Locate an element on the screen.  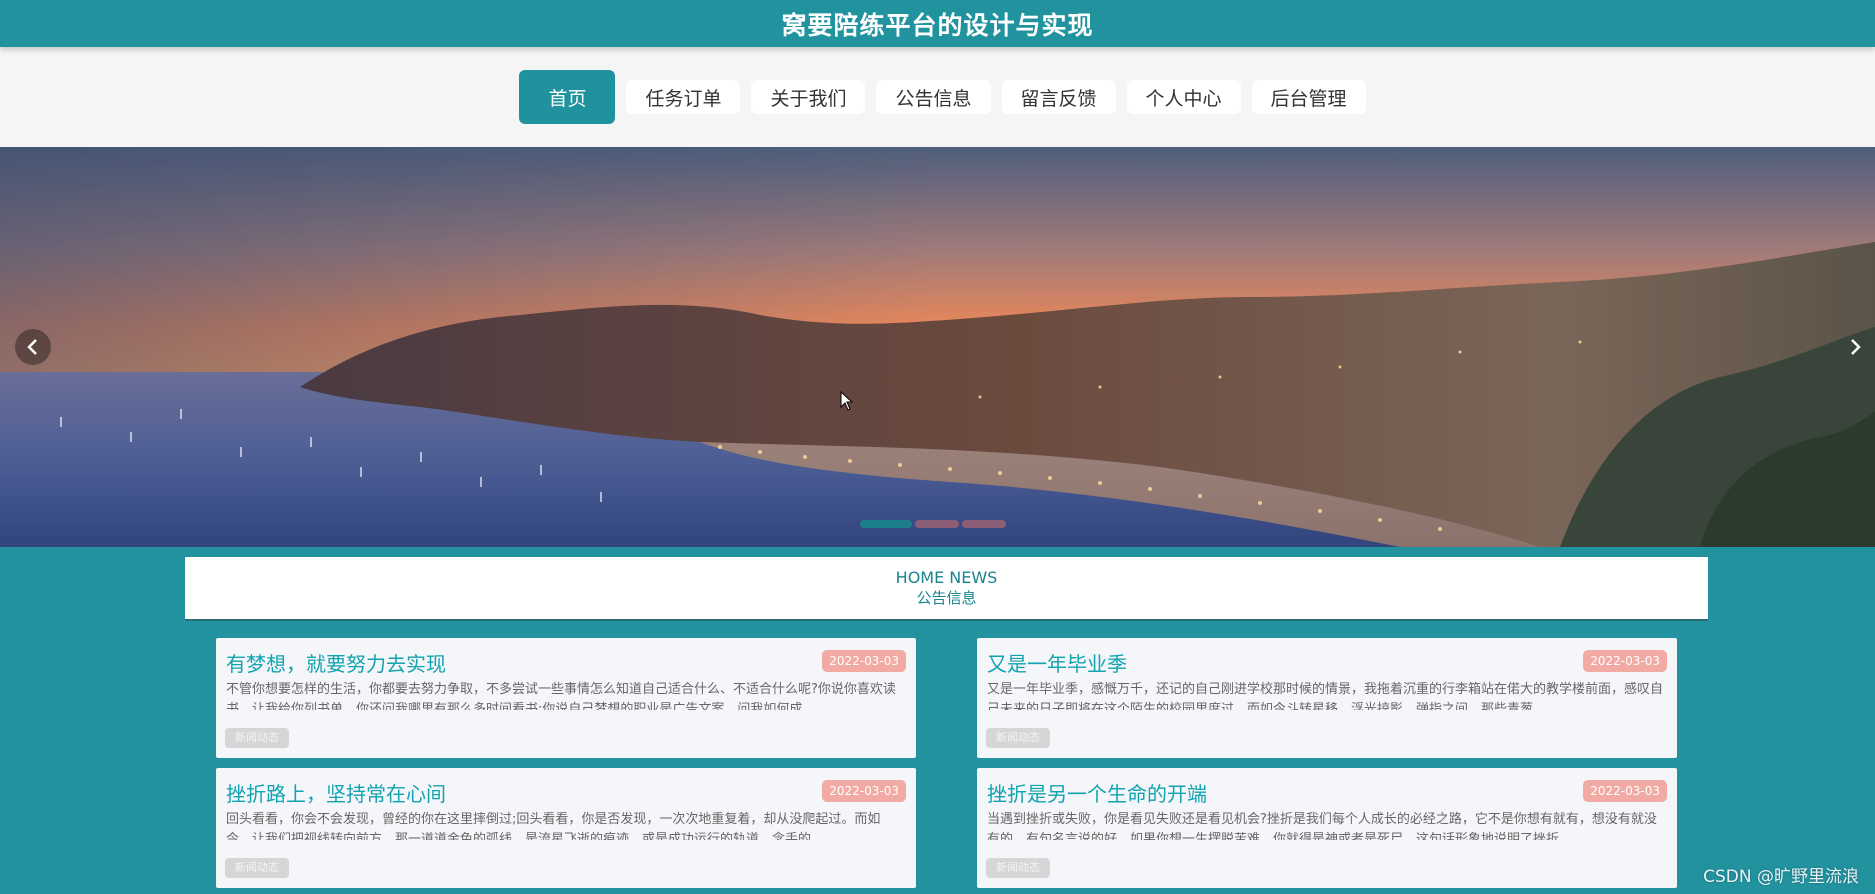
site-title: 窝要陪练平台的设计与实现 is located at coordinates (937, 25).